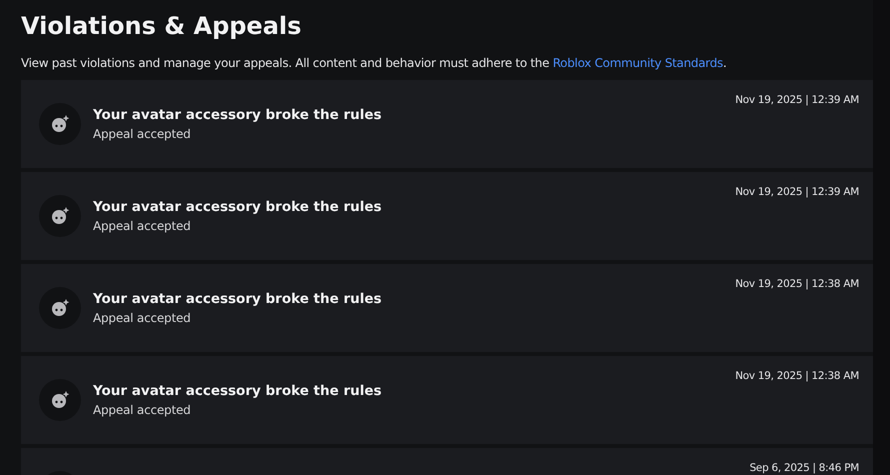 Image resolution: width=890 pixels, height=475 pixels. I want to click on page-title: Violations & Appeals, so click(161, 26).